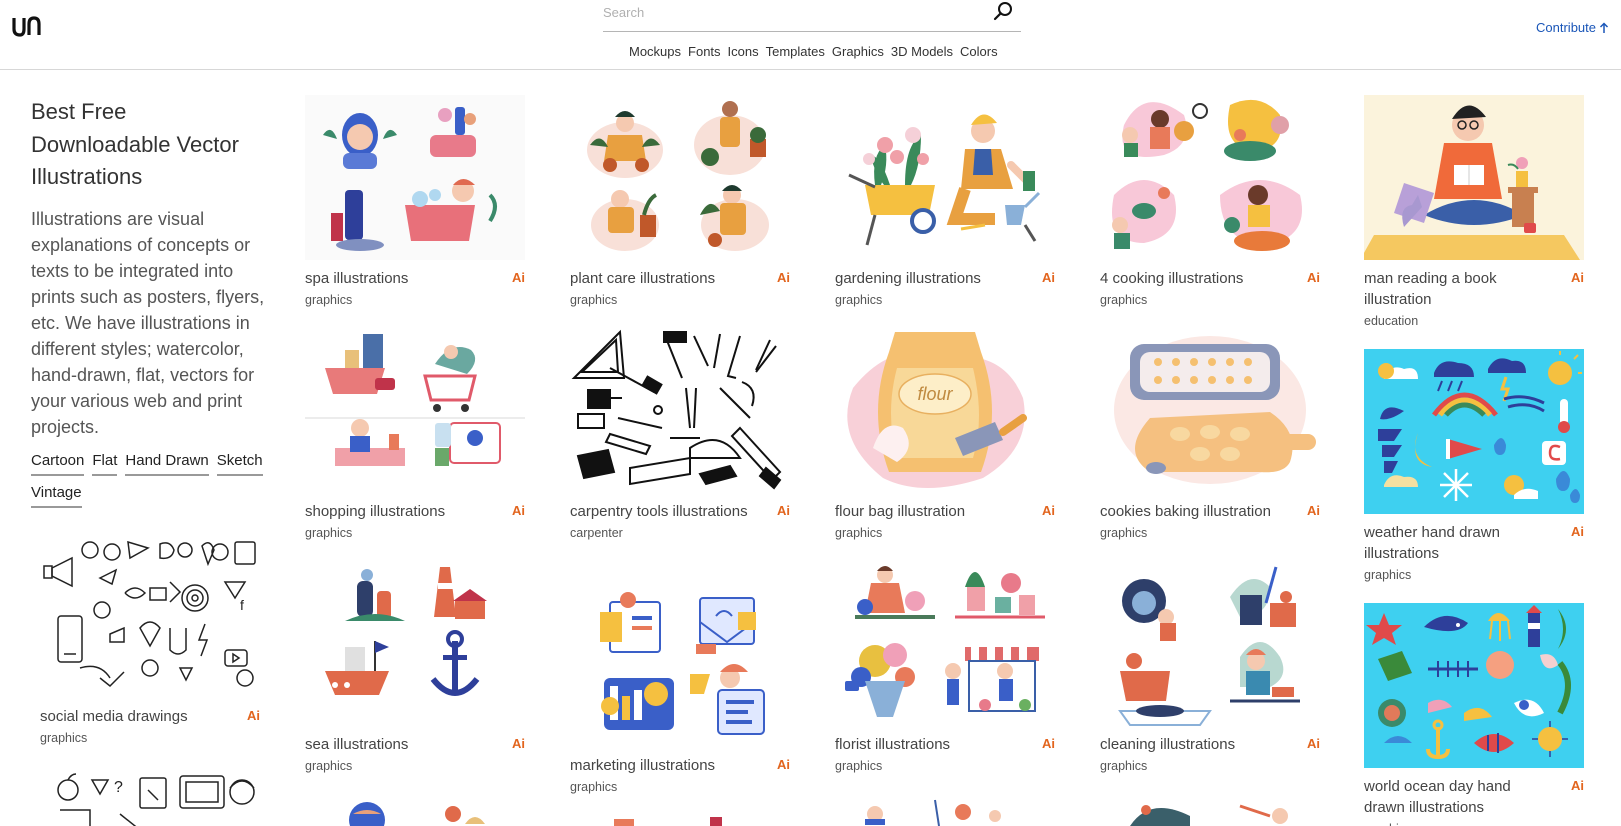 The width and height of the screenshot is (1621, 826). What do you see at coordinates (114, 716) in the screenshot?
I see `card-title: social media drawings` at bounding box center [114, 716].